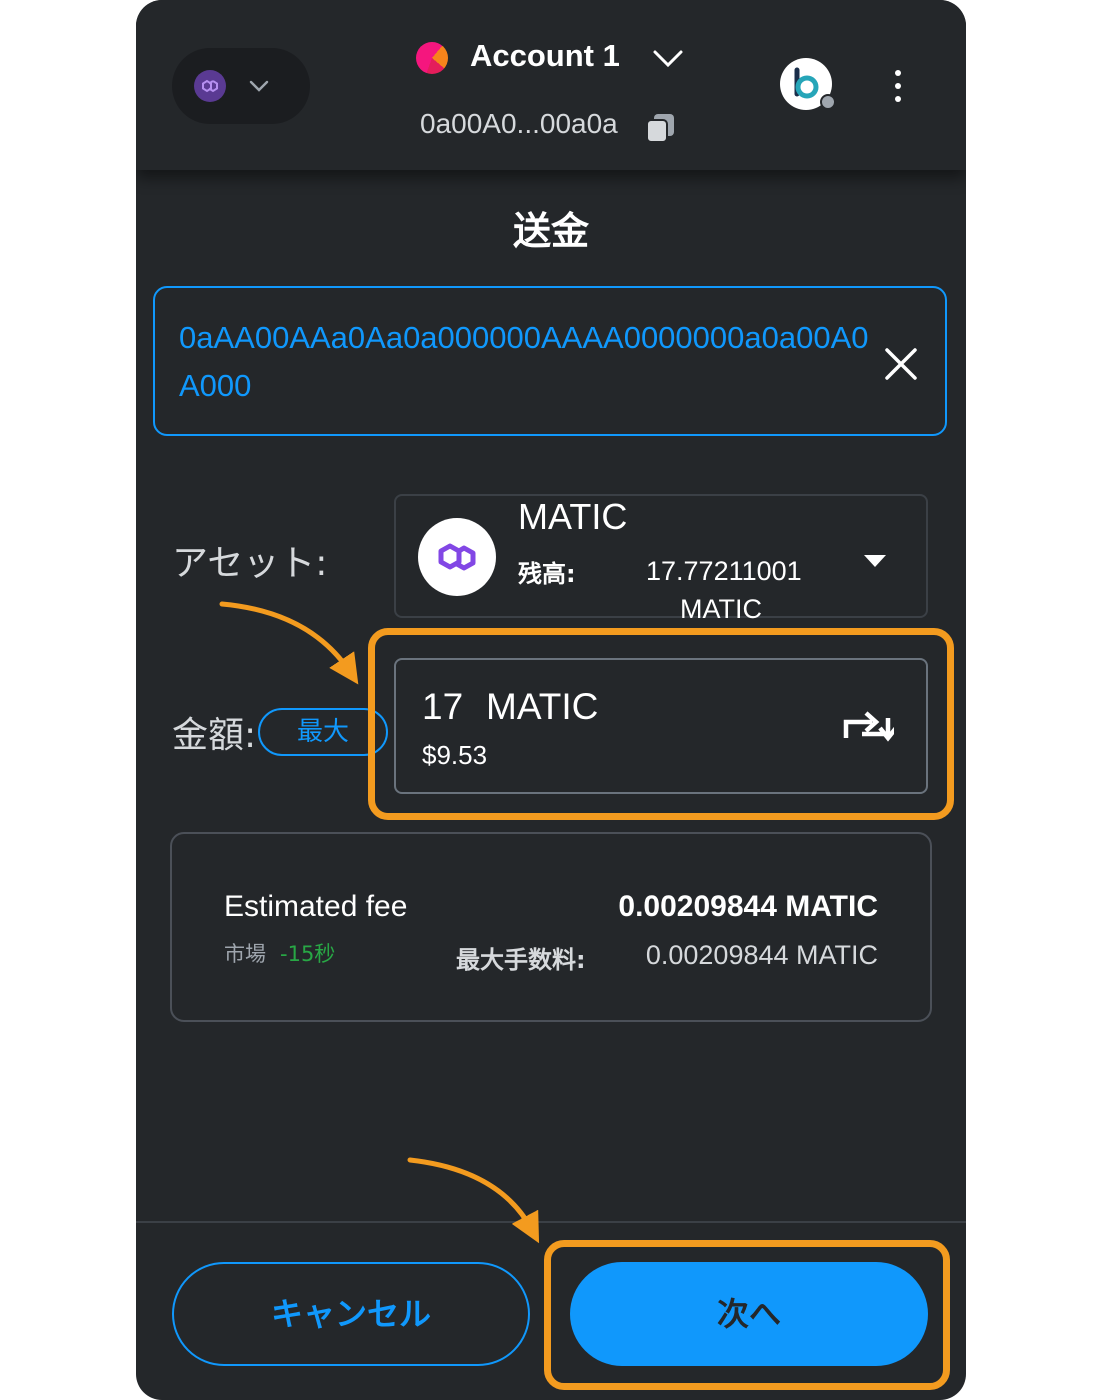  What do you see at coordinates (214, 735) in the screenshot?
I see `amount-label: 金額:` at bounding box center [214, 735].